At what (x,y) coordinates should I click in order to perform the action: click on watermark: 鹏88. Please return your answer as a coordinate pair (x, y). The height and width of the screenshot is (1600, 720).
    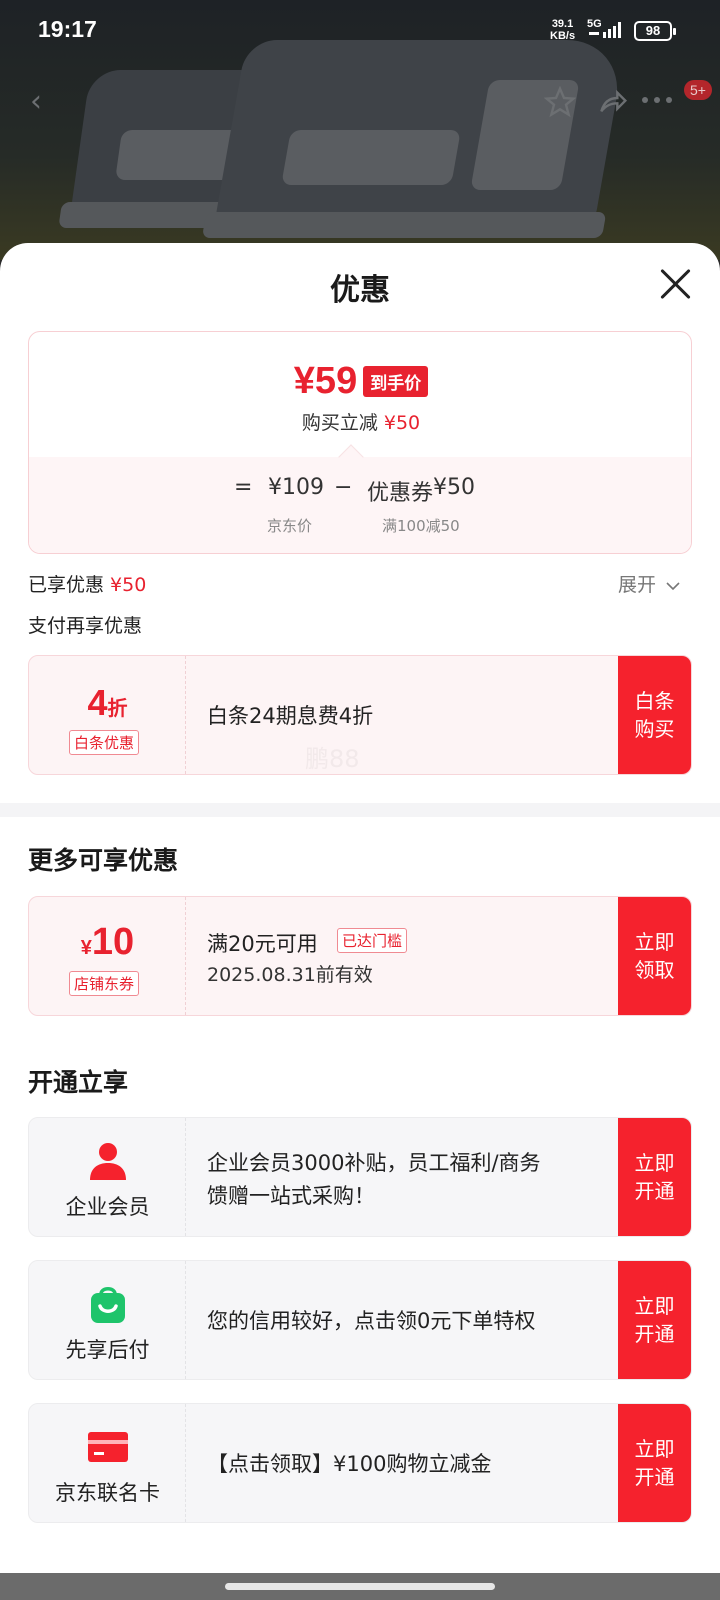
    Looking at the image, I should click on (332, 759).